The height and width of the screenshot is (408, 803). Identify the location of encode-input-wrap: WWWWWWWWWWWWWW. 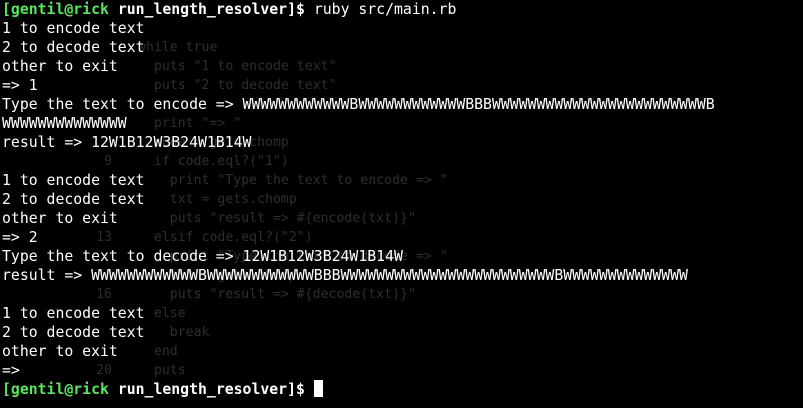
(64, 123).